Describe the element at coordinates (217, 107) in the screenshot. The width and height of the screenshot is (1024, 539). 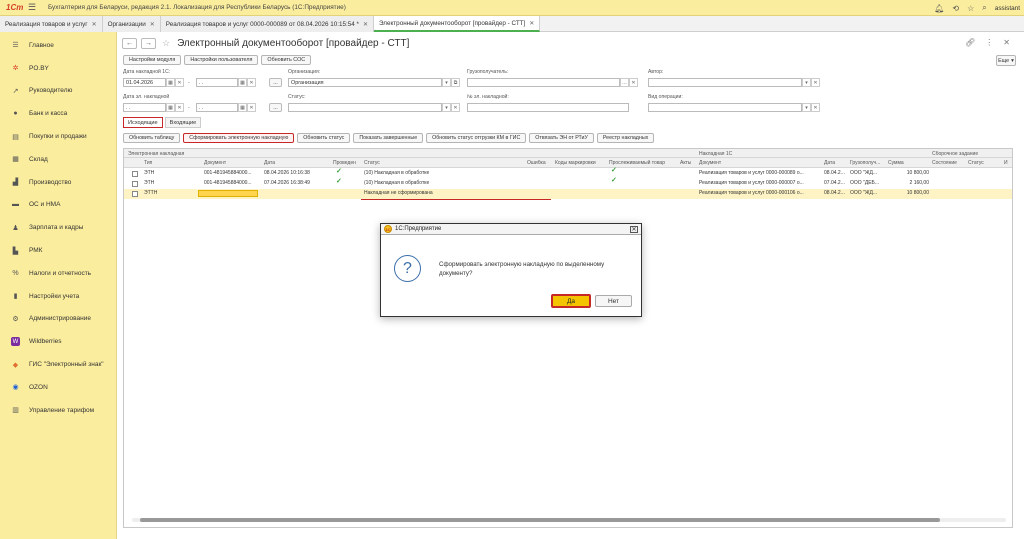
I see `date-el-to-field: . .` at that location.